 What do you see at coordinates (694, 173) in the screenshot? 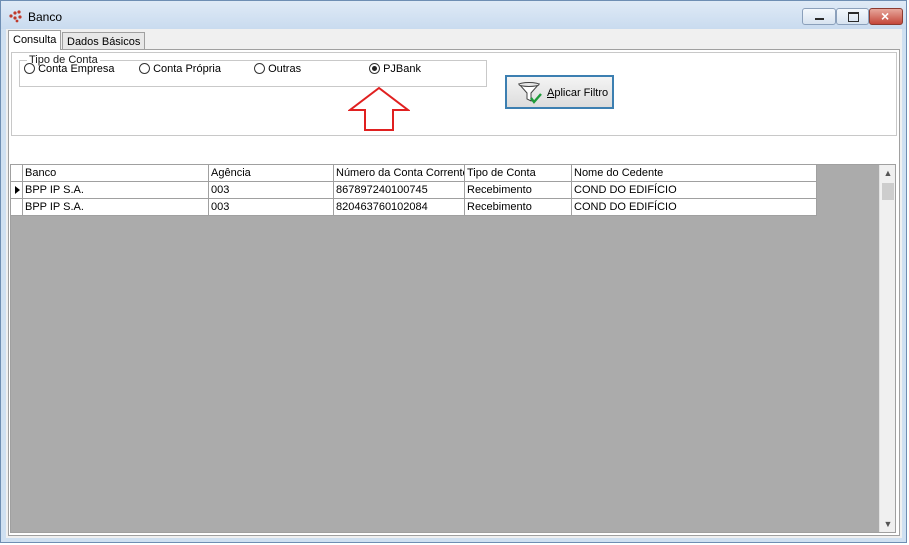
I see `column-header-nome-cedente: Nome do Cedente` at bounding box center [694, 173].